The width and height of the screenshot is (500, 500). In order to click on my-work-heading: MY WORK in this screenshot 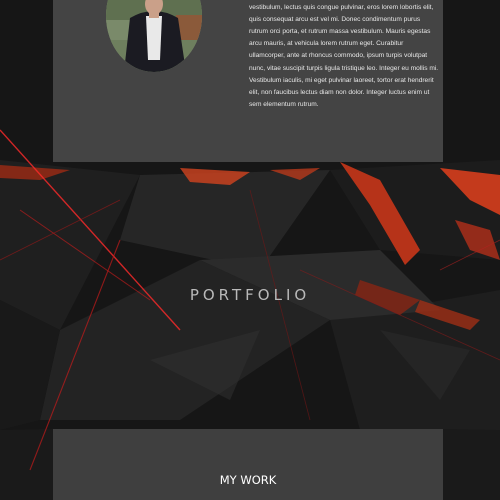, I will do `click(248, 480)`.